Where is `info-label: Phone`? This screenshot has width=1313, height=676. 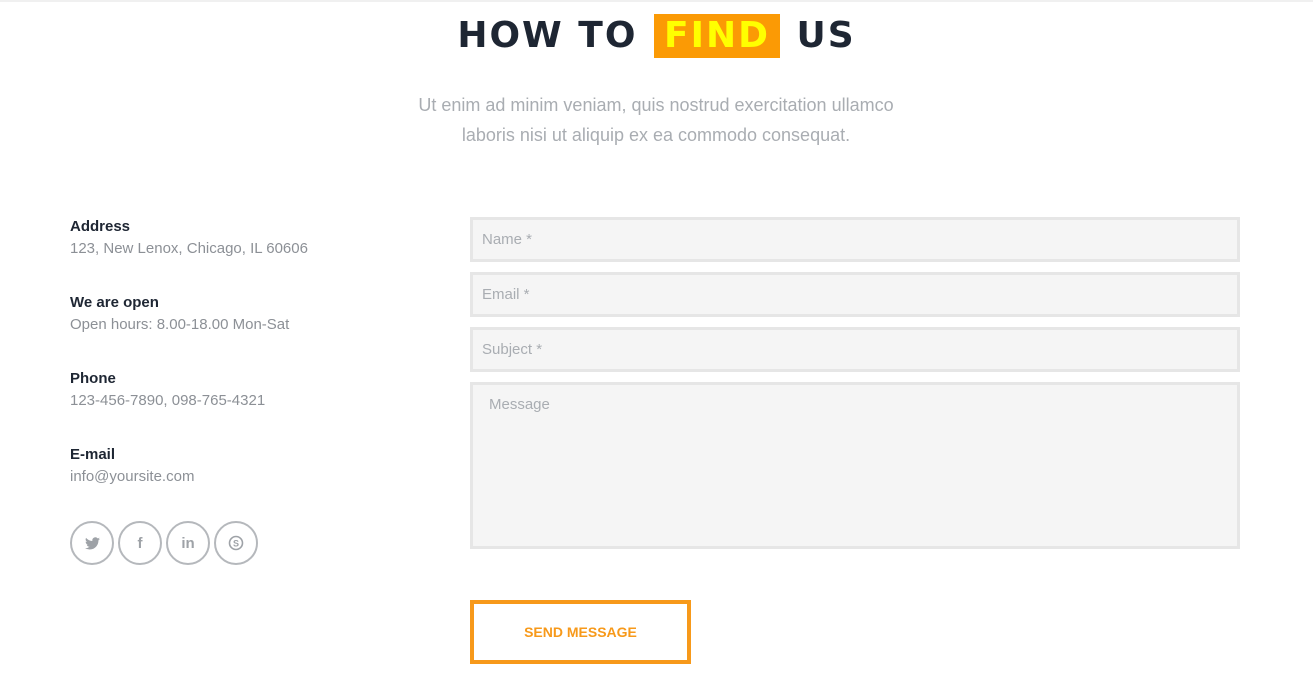 info-label: Phone is located at coordinates (93, 378).